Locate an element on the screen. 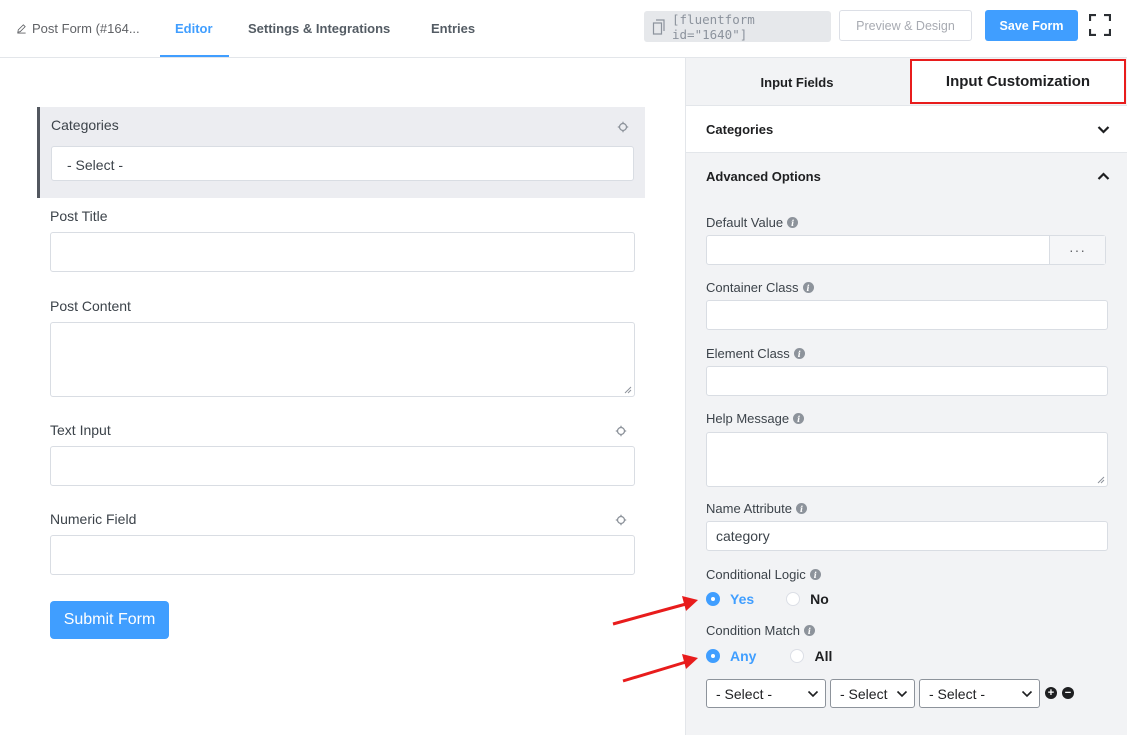  field-label: Post Title is located at coordinates (79, 216).